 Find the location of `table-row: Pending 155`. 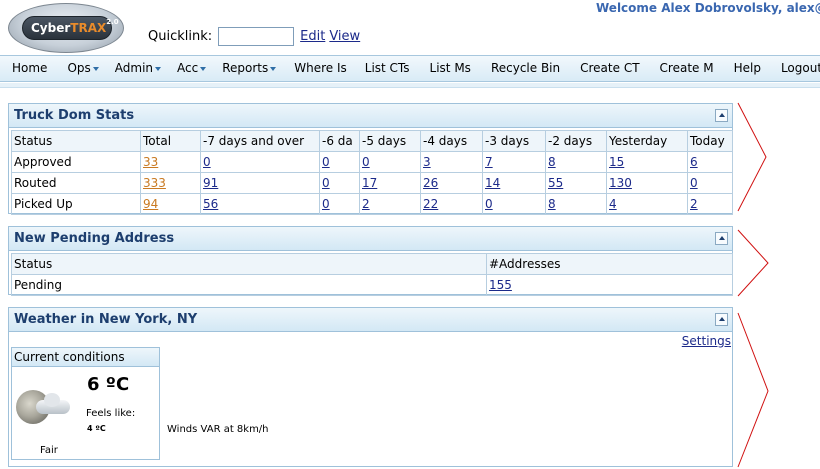

table-row: Pending 155 is located at coordinates (372, 285).